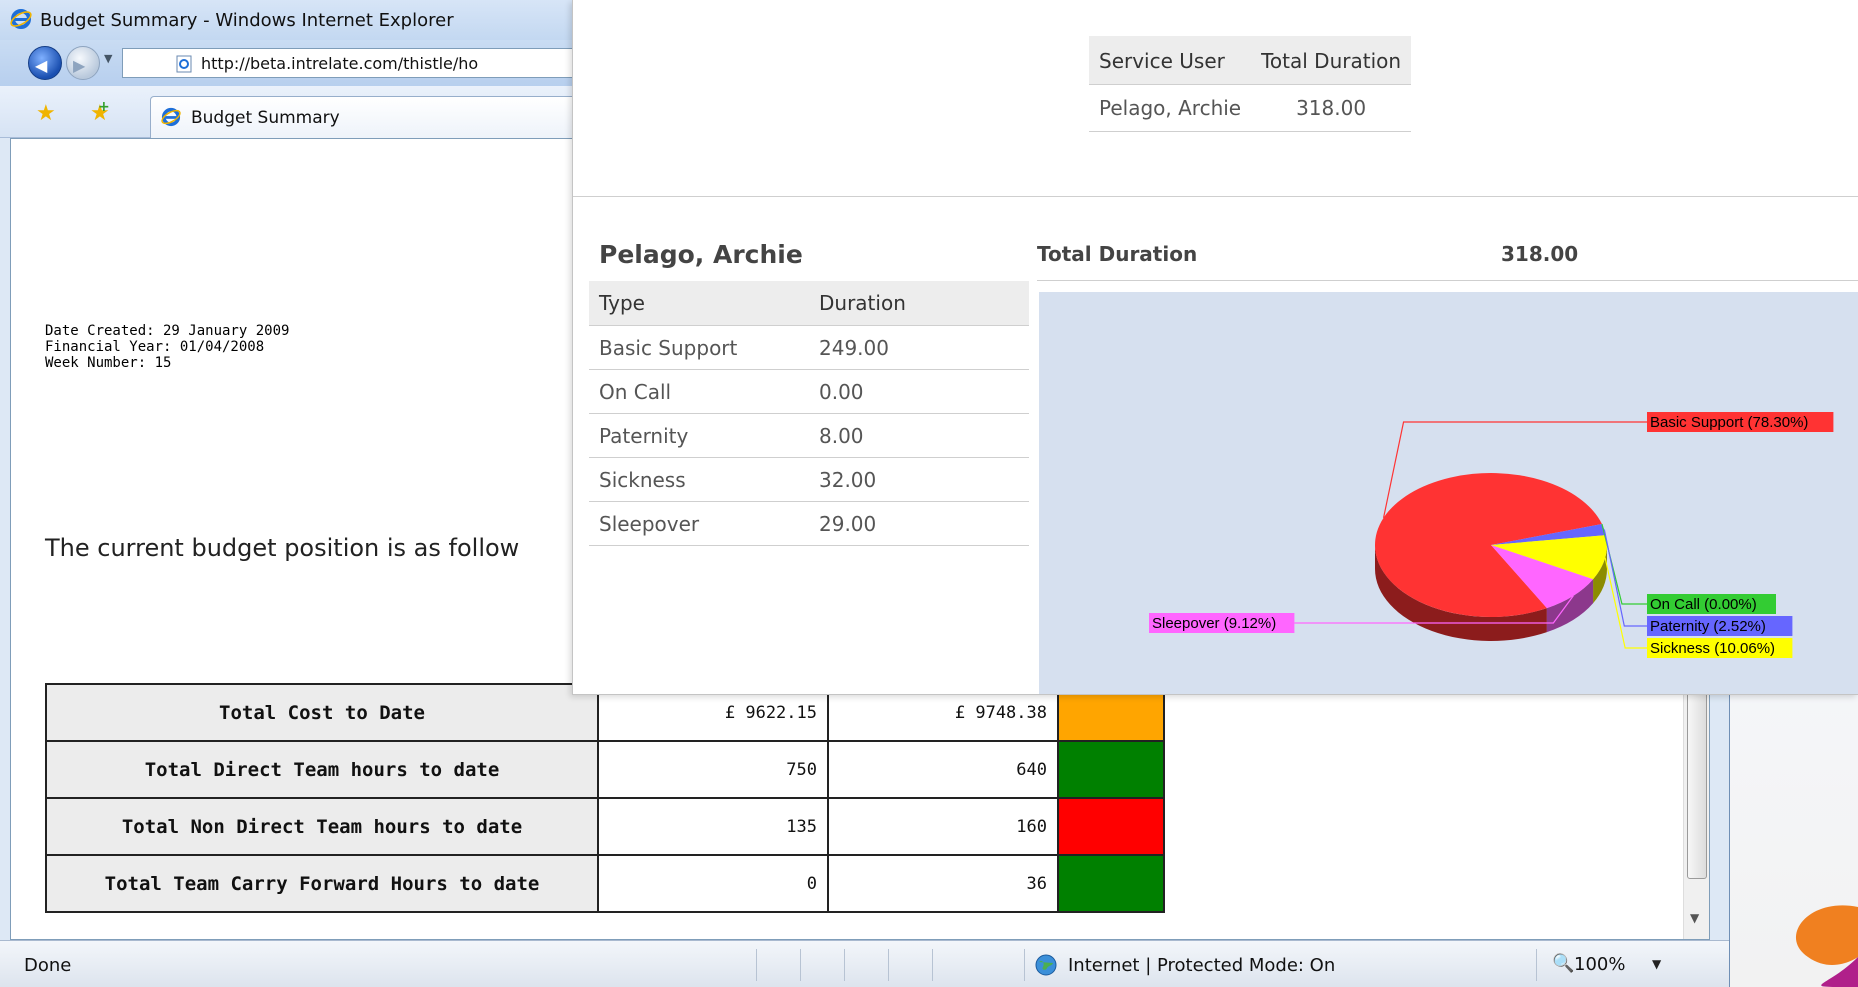 Image resolution: width=1858 pixels, height=987 pixels. What do you see at coordinates (1215, 196) in the screenshot?
I see `section-divider` at bounding box center [1215, 196].